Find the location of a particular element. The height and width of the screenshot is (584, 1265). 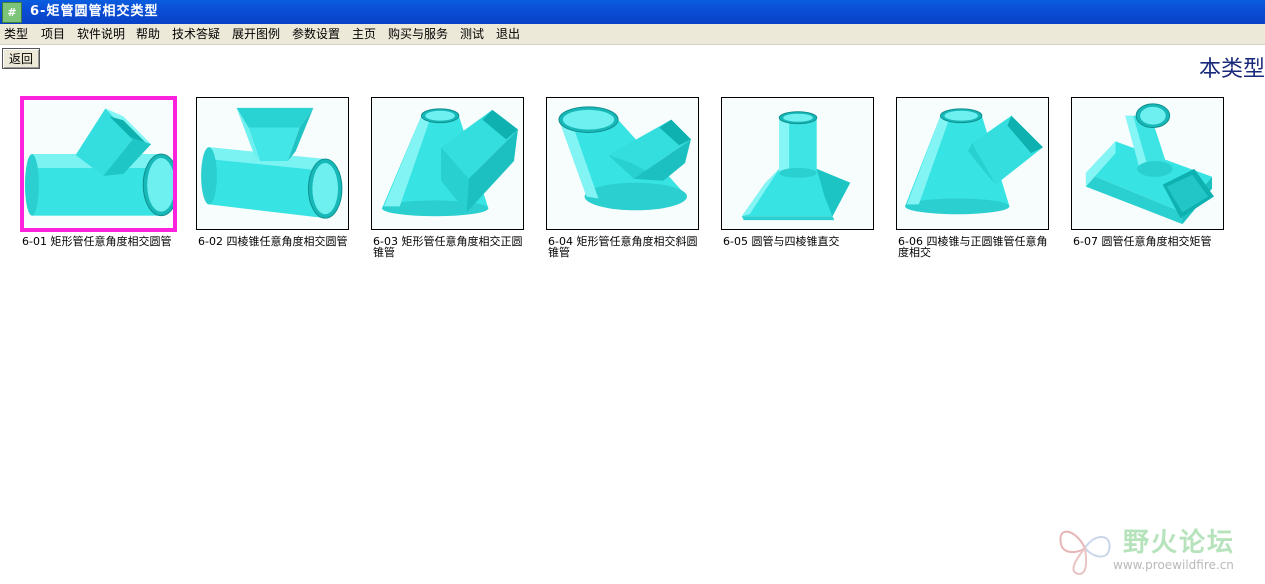

menu-item-test: 测试 is located at coordinates (472, 34).